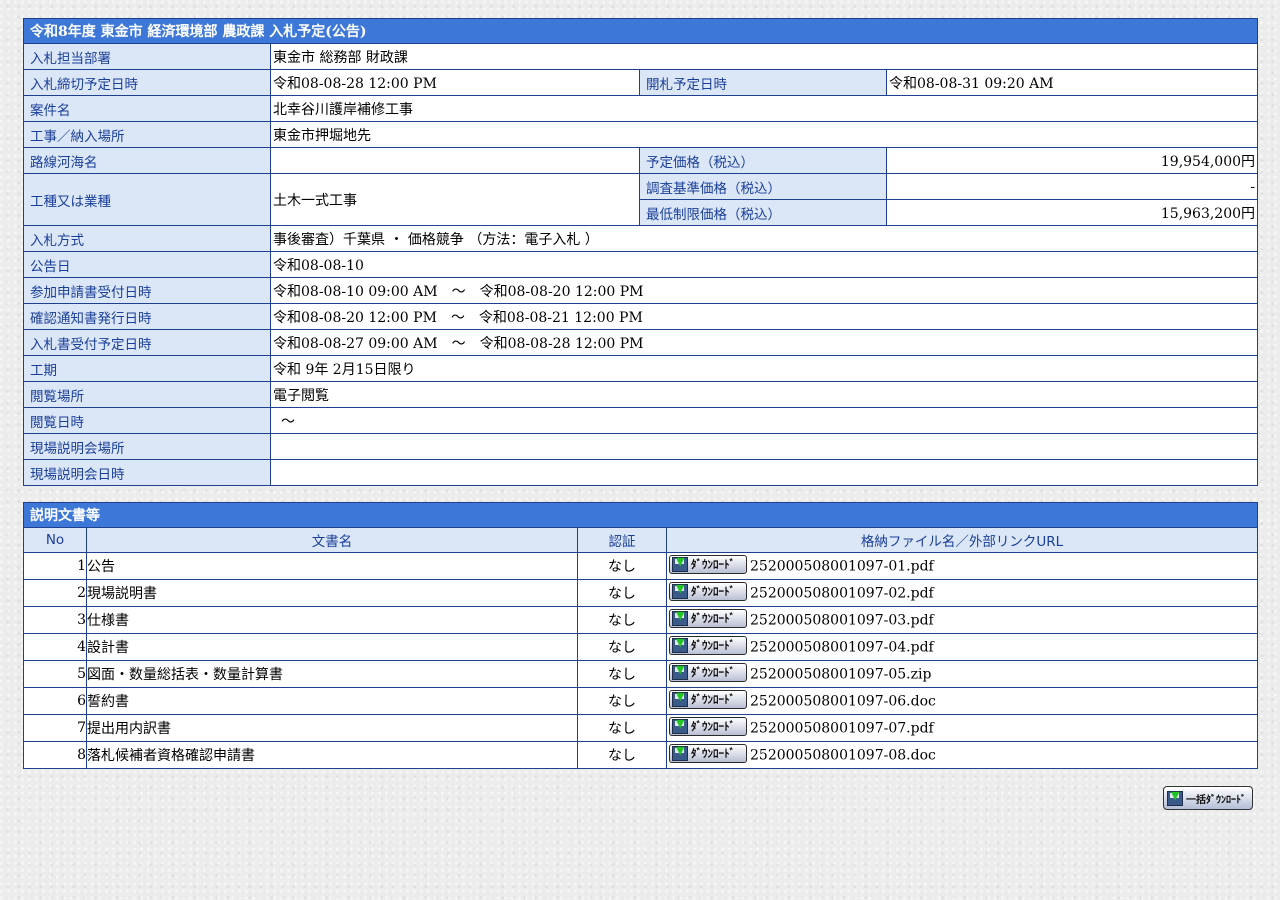 The width and height of the screenshot is (1280, 900). Describe the element at coordinates (962, 647) in the screenshot. I see `doc-file-cell: ﾀﾞｳﾝﾛｰﾄﾞ 252000508001097-04.pdf` at that location.